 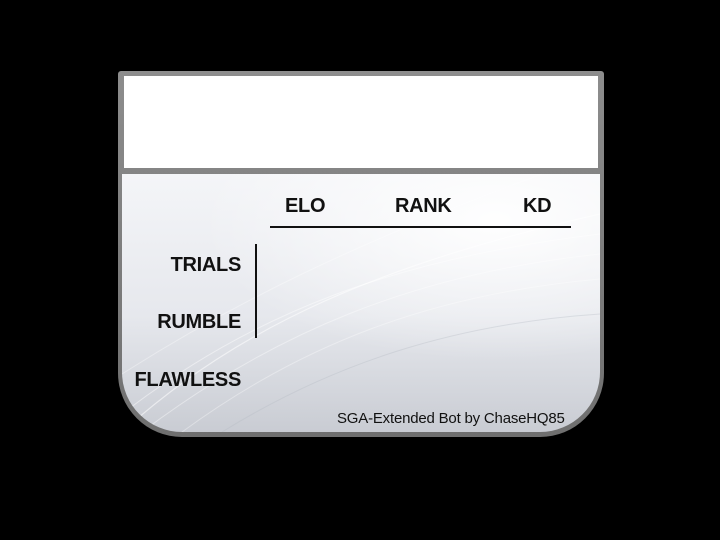 I want to click on footer-credit: SGA-Extended Bot by ChaseHQ85, so click(x=451, y=418).